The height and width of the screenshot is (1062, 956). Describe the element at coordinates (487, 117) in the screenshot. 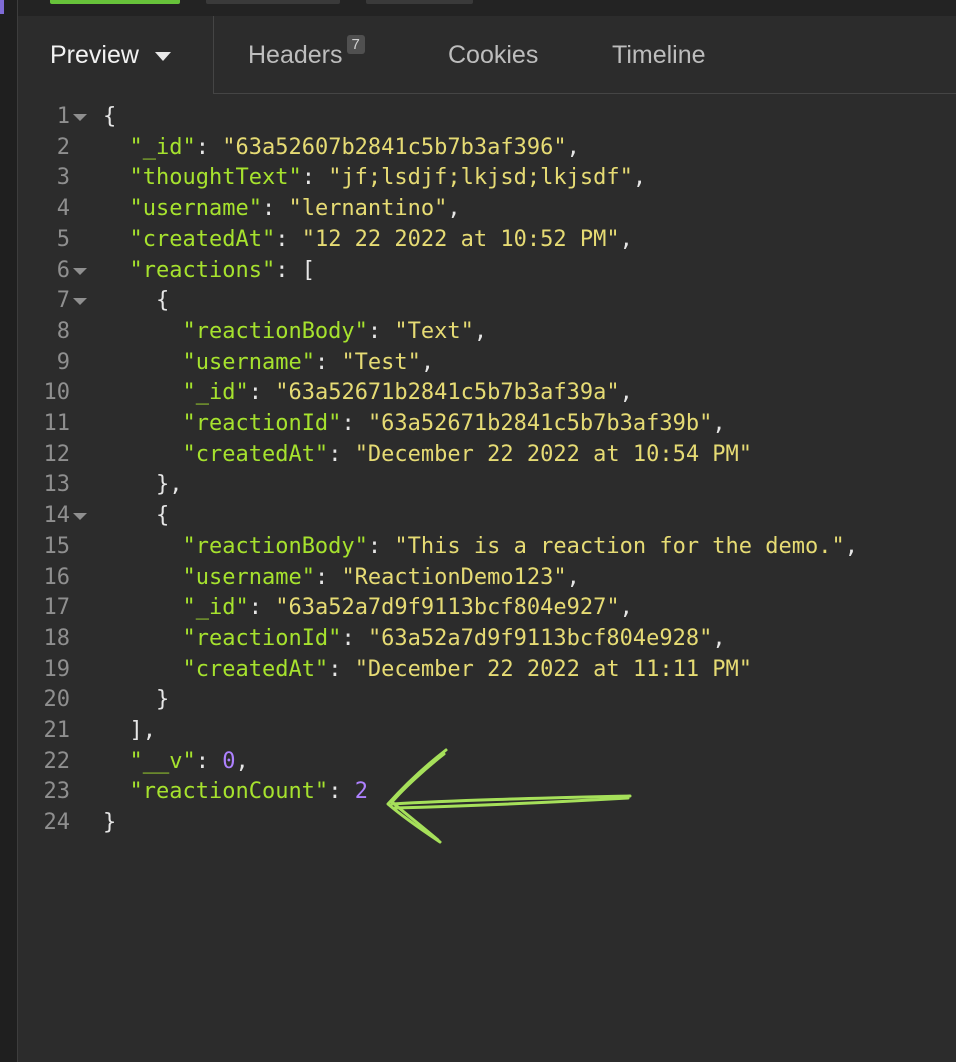

I see `code-line: 1{` at that location.